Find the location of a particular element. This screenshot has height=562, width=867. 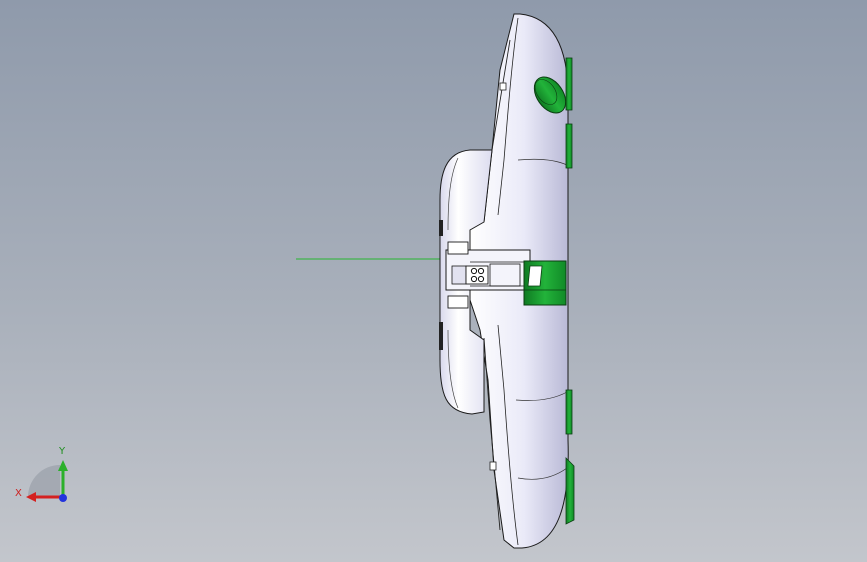

spoke-marker-bottom is located at coordinates (493, 466).